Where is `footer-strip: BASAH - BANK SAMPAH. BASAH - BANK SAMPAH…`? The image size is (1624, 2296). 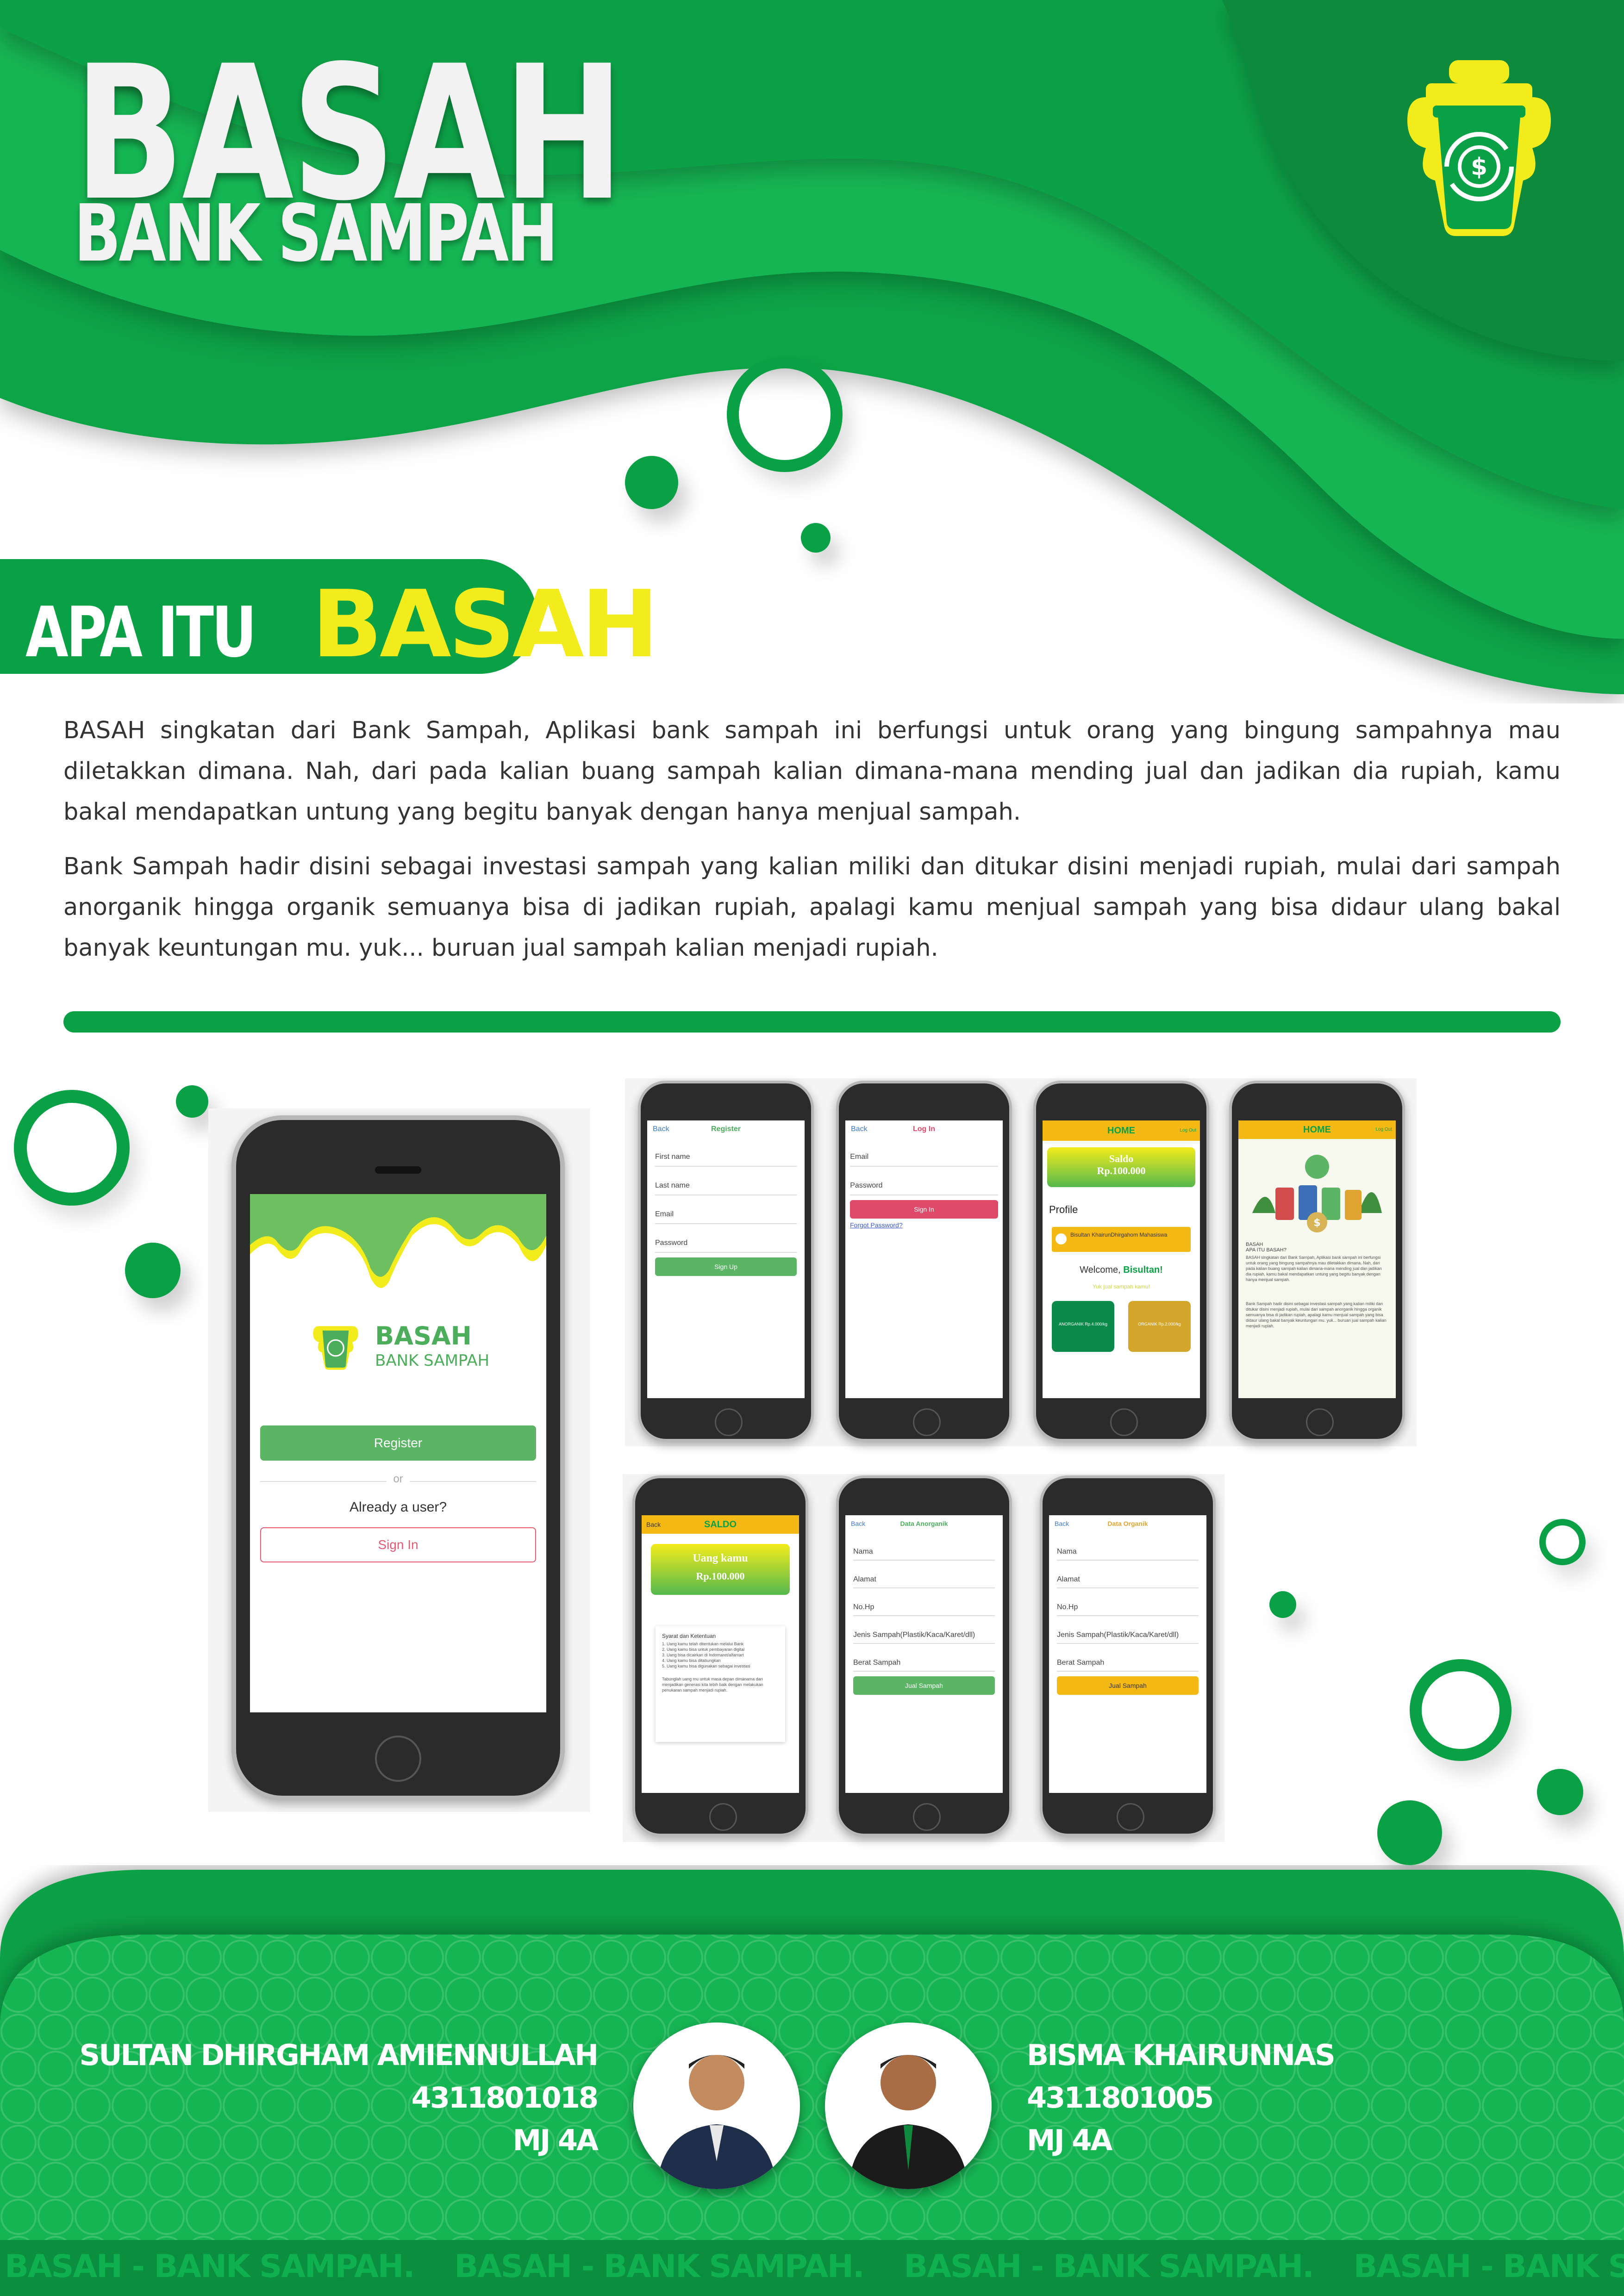
footer-strip: BASAH - BANK SAMPAH. BASAH - BANK SAMPAH… is located at coordinates (812, 2268).